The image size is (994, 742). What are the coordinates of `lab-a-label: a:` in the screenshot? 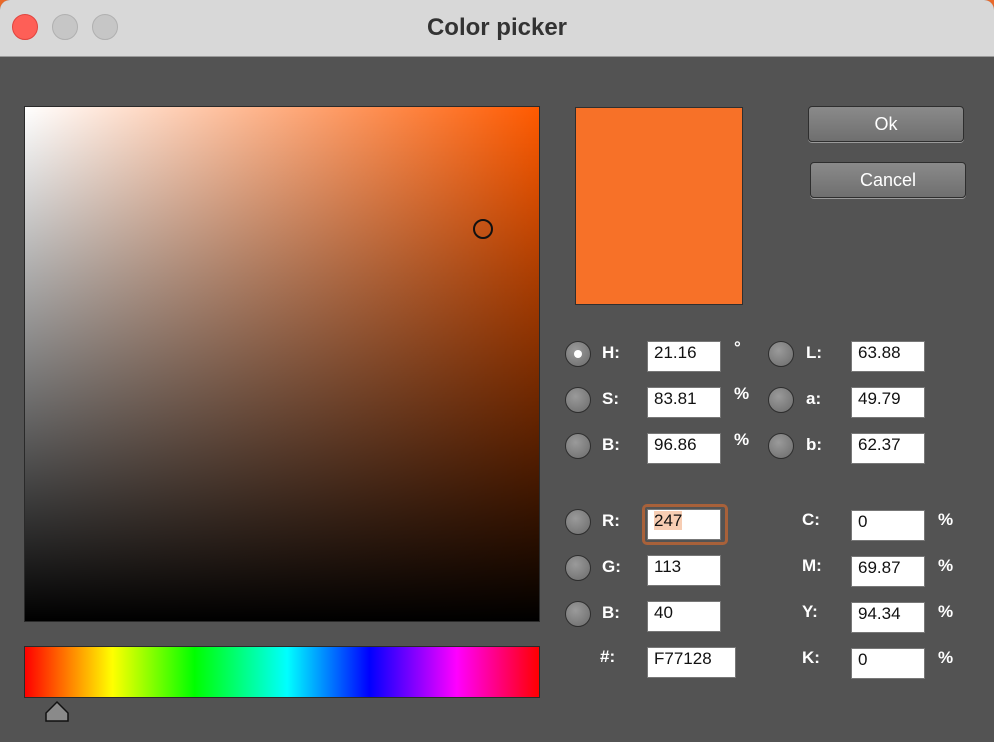 It's located at (814, 398).